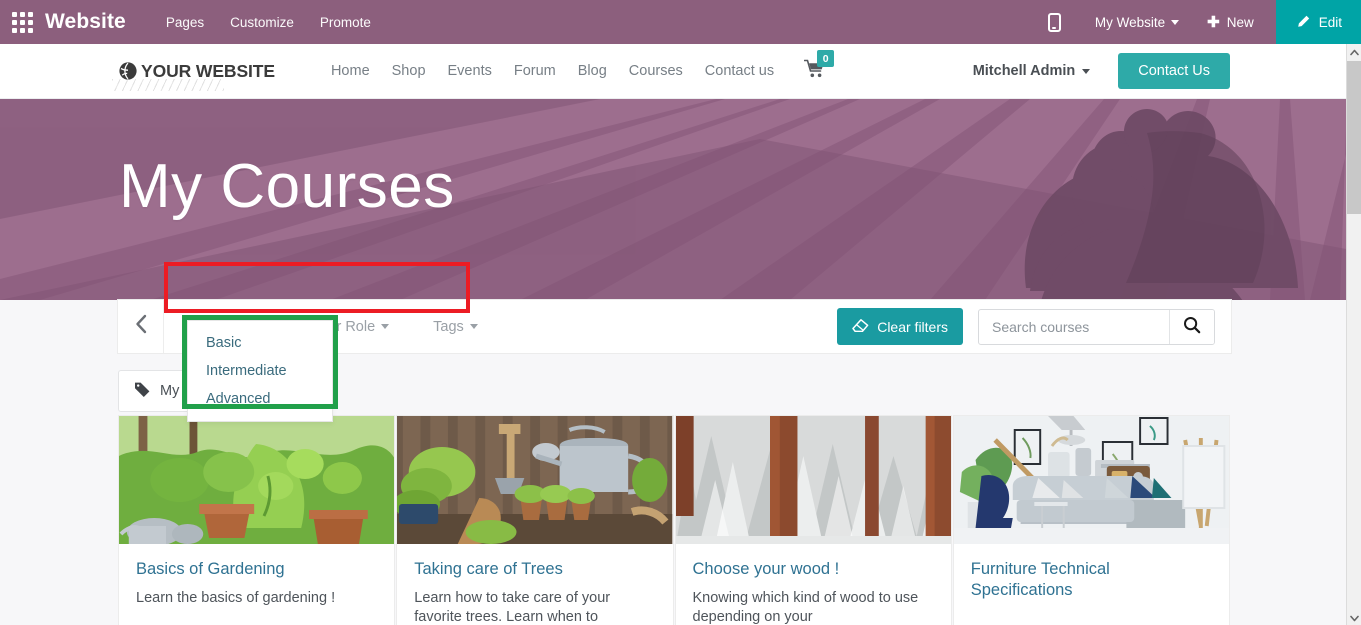 The height and width of the screenshot is (625, 1361). Describe the element at coordinates (534, 569) in the screenshot. I see `course-title: Taking care of Trees` at that location.